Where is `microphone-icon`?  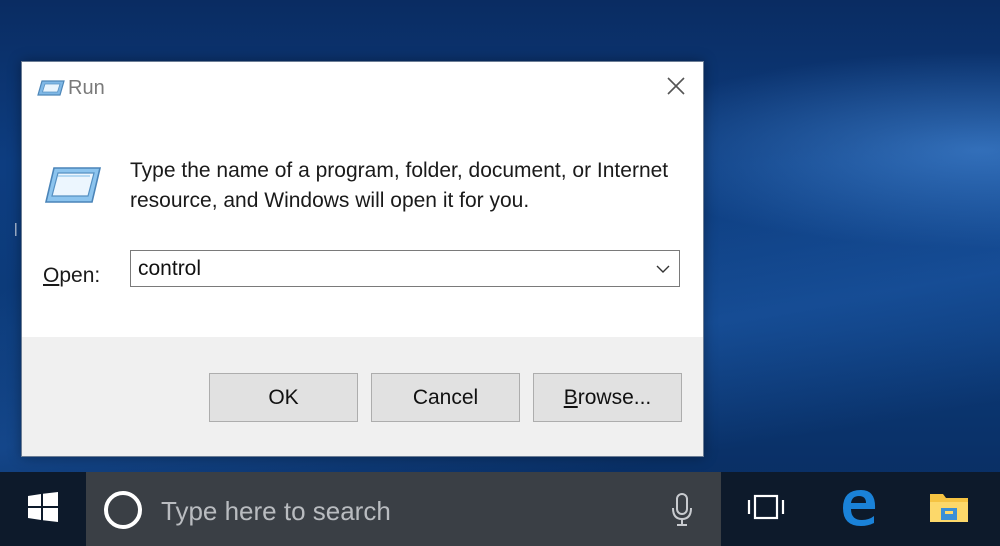
microphone-icon is located at coordinates (682, 510).